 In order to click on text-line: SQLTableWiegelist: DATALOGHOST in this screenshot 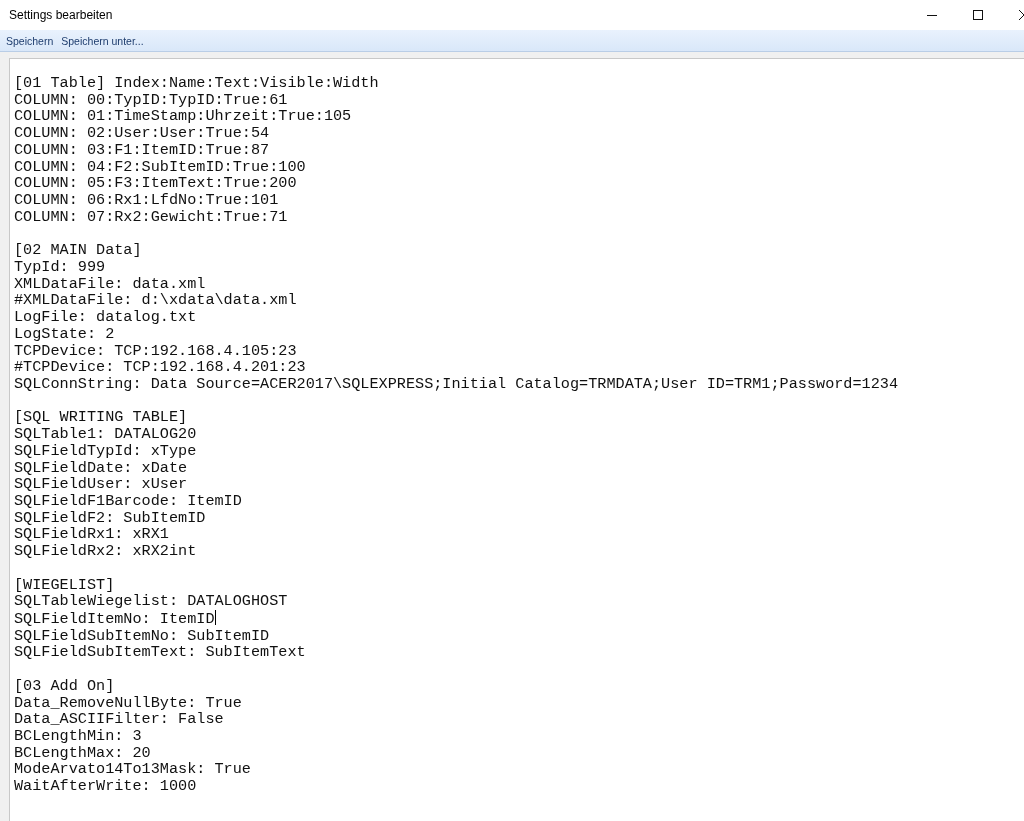, I will do `click(151, 601)`.